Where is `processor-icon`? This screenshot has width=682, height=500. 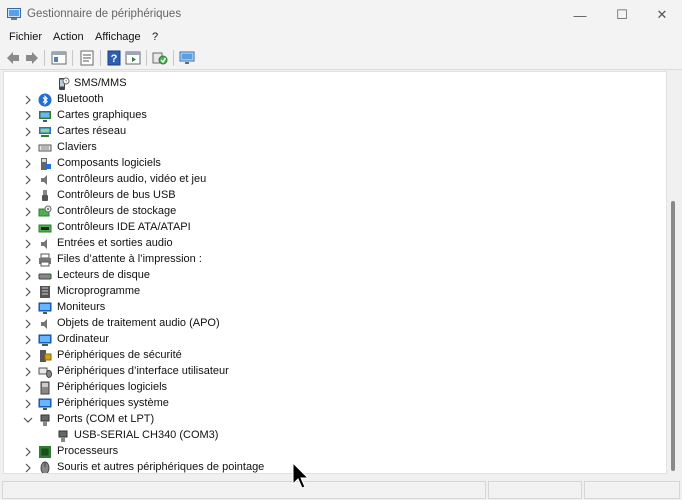 processor-icon is located at coordinates (45, 452).